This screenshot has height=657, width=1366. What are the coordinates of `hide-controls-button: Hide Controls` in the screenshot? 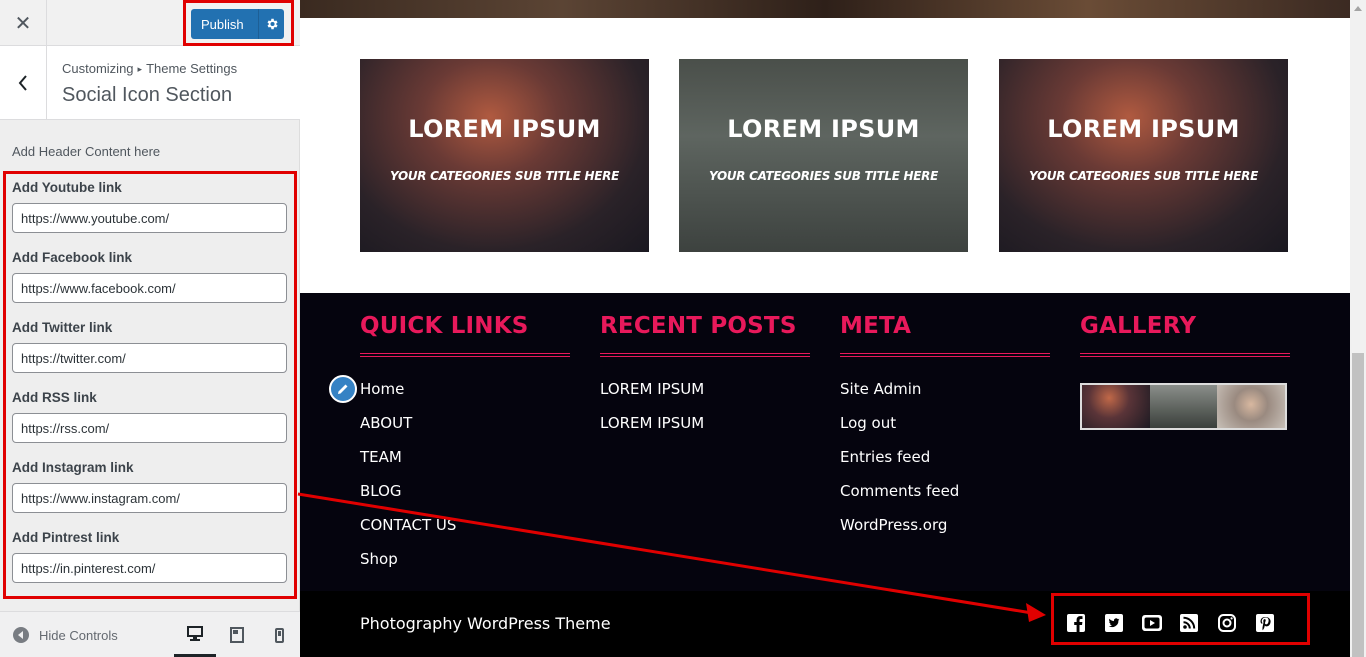 It's located at (65, 635).